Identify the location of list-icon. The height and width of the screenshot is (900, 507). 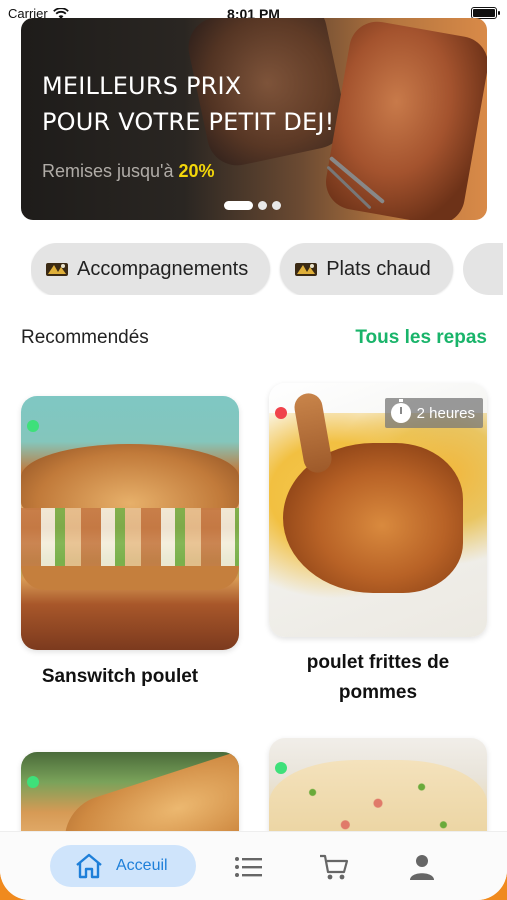
(249, 867).